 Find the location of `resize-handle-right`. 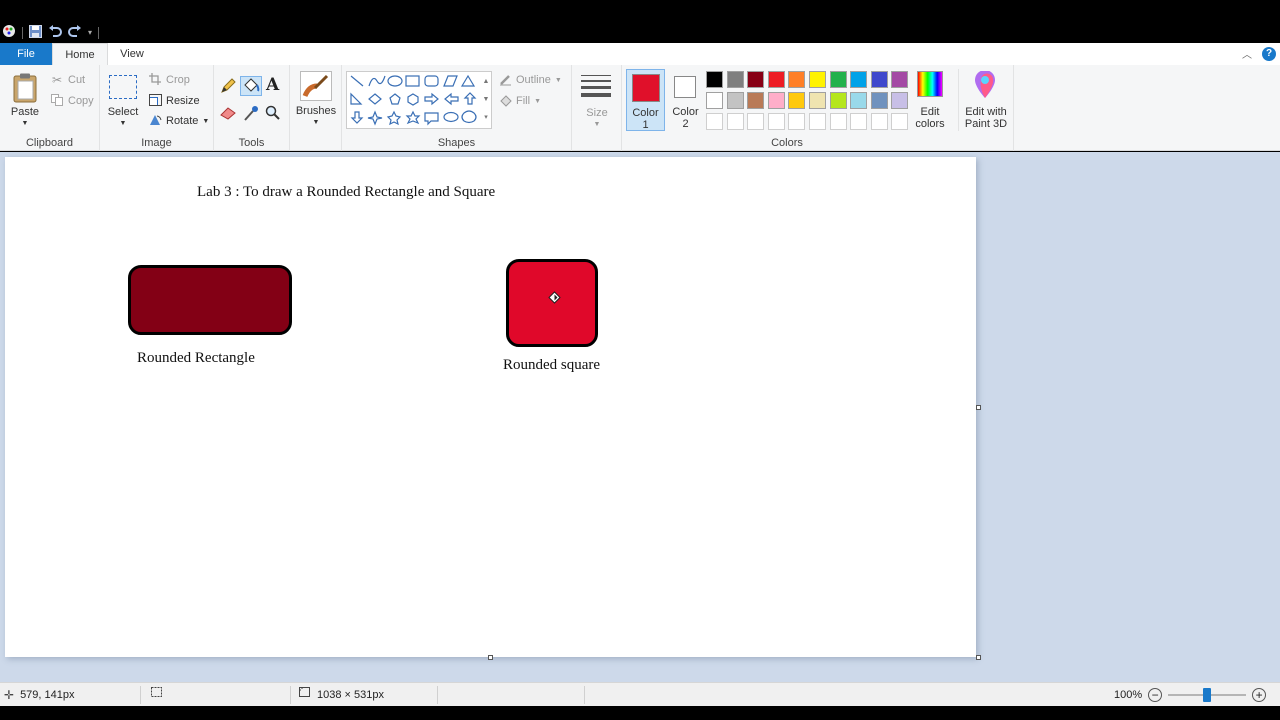

resize-handle-right is located at coordinates (978, 407).